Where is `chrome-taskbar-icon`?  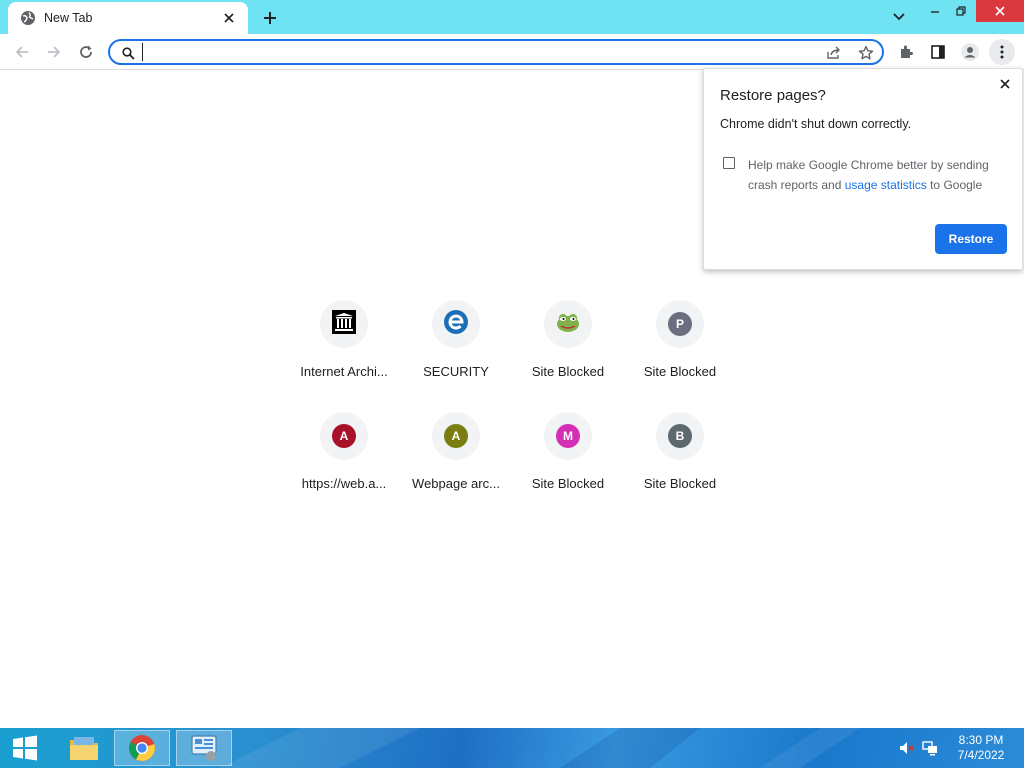
chrome-taskbar-icon is located at coordinates (142, 748).